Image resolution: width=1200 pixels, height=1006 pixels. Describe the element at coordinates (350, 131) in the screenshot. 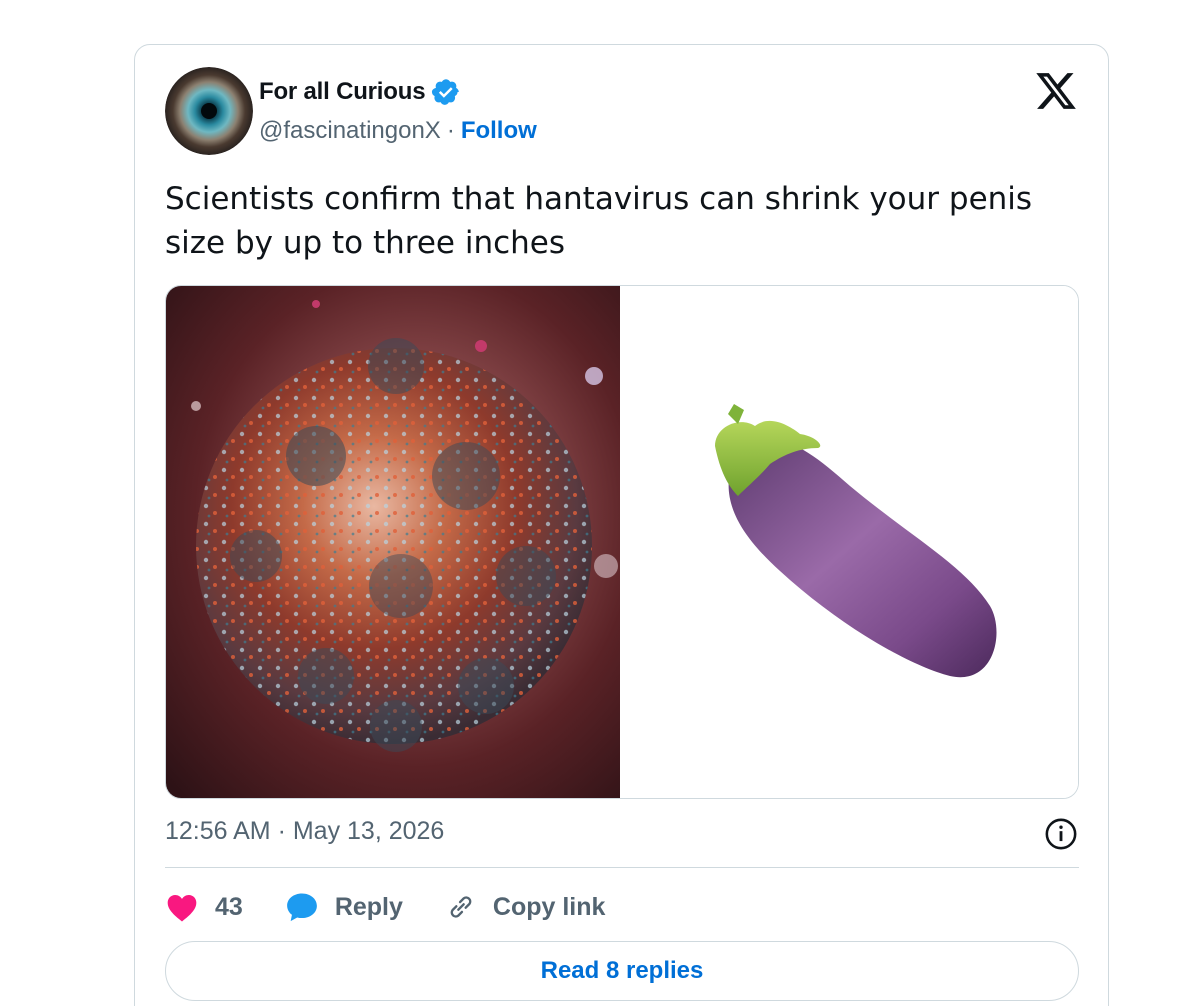

I see `handle: @fascinatingonX` at that location.